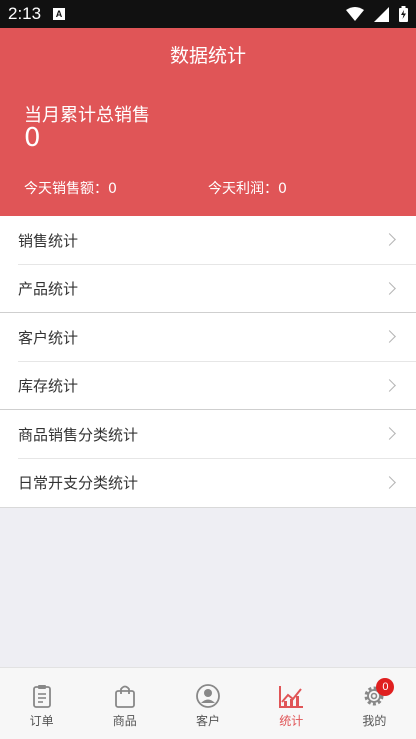 Image resolution: width=416 pixels, height=739 pixels. Describe the element at coordinates (208, 14) in the screenshot. I see `status-bar: 2:13 A` at that location.